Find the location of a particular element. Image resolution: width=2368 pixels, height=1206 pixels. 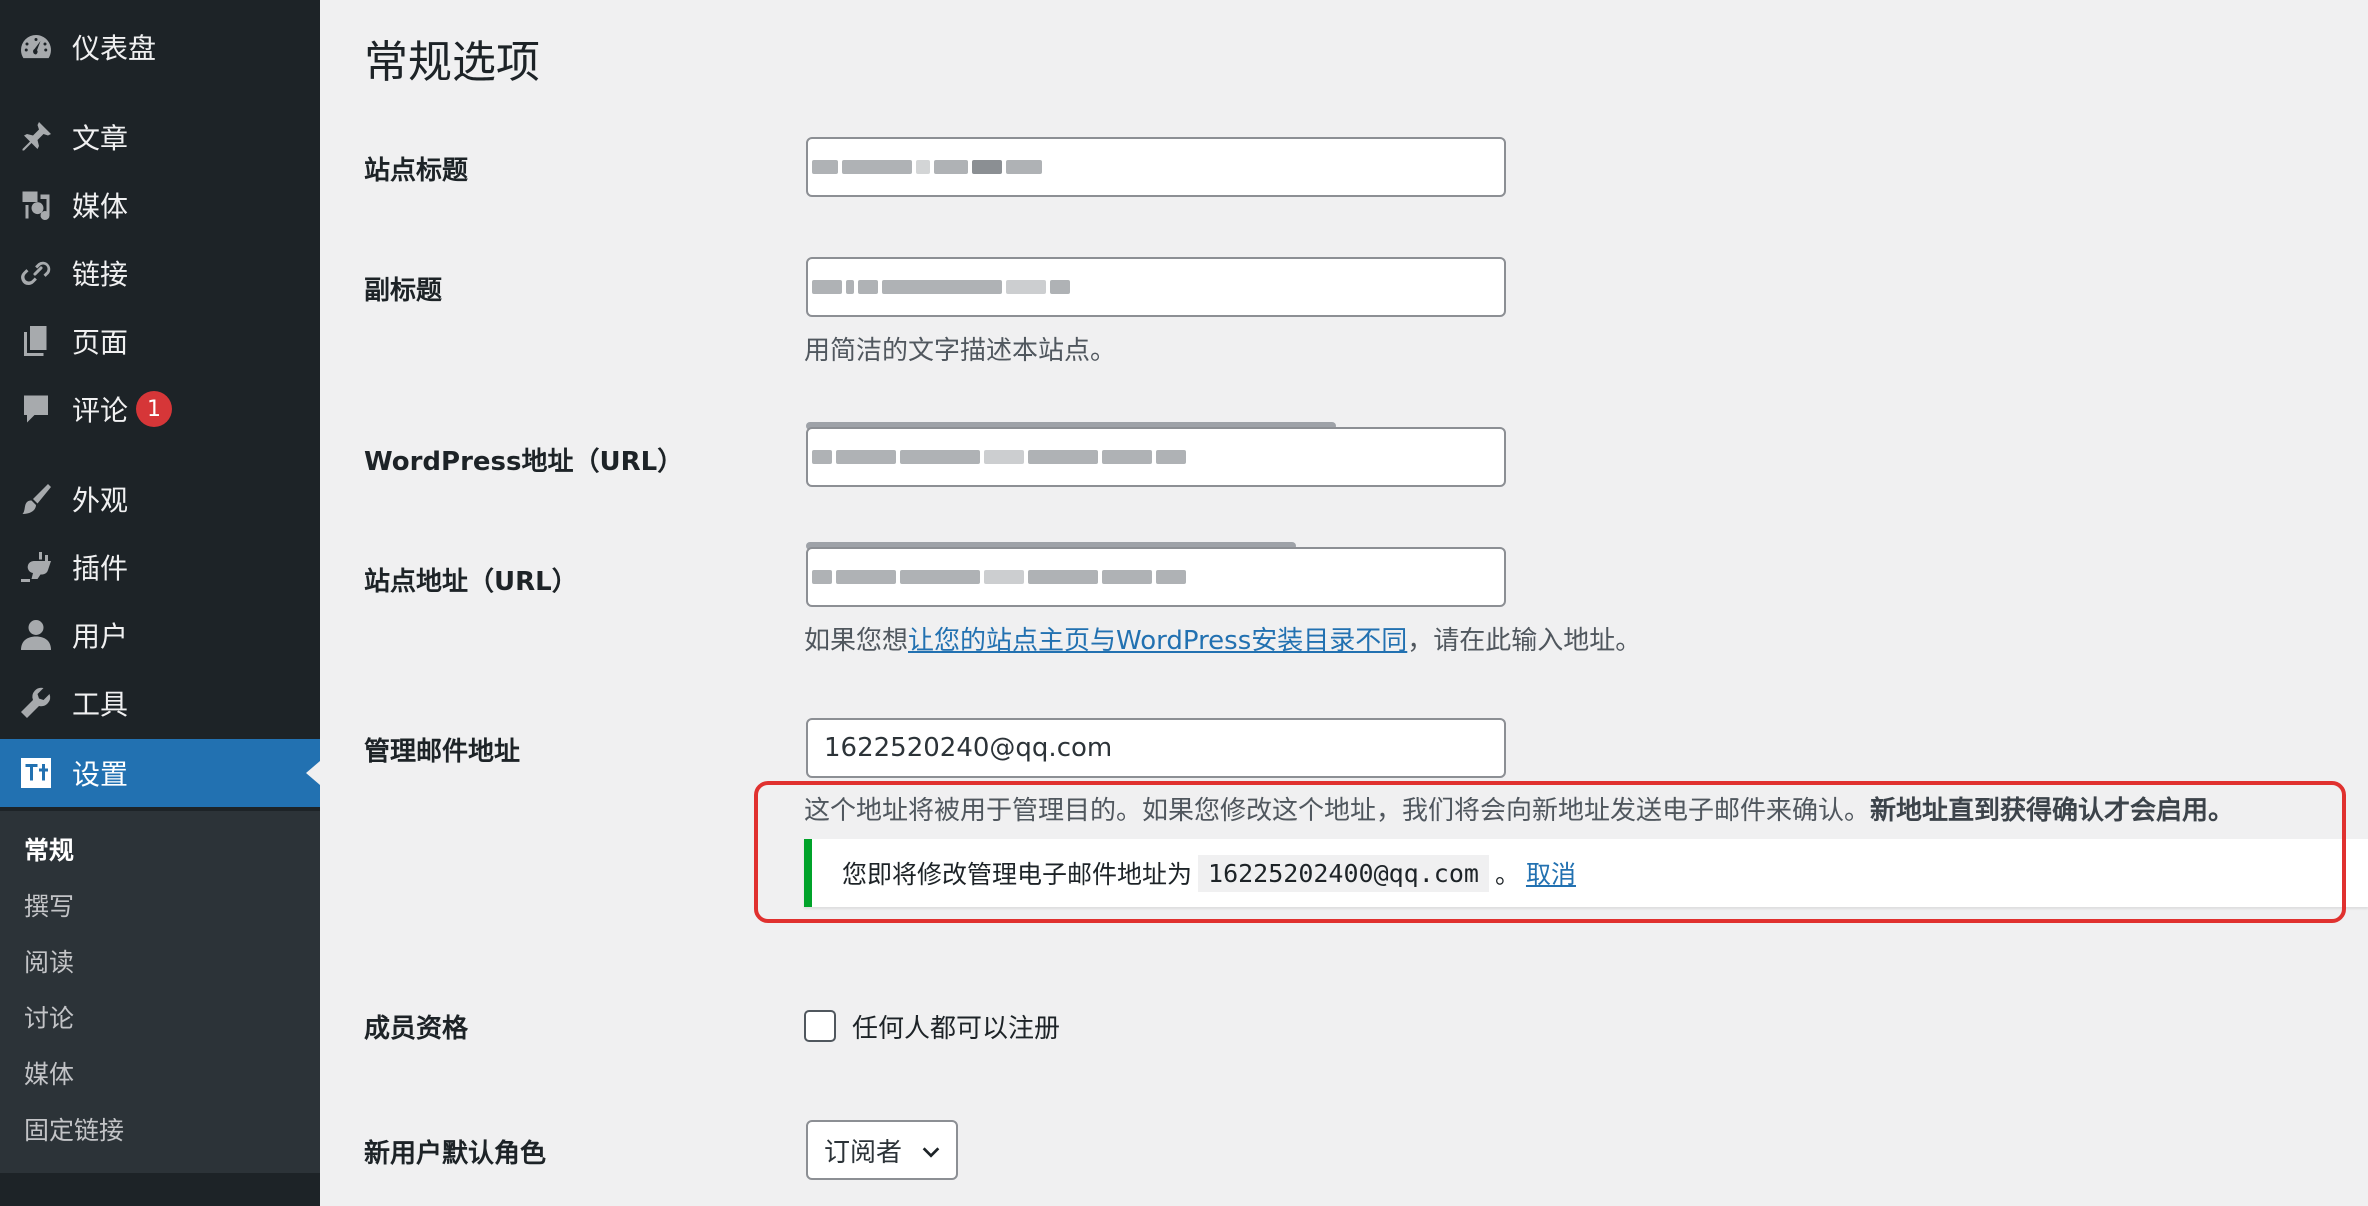

plugin-icon is located at coordinates (36, 567).